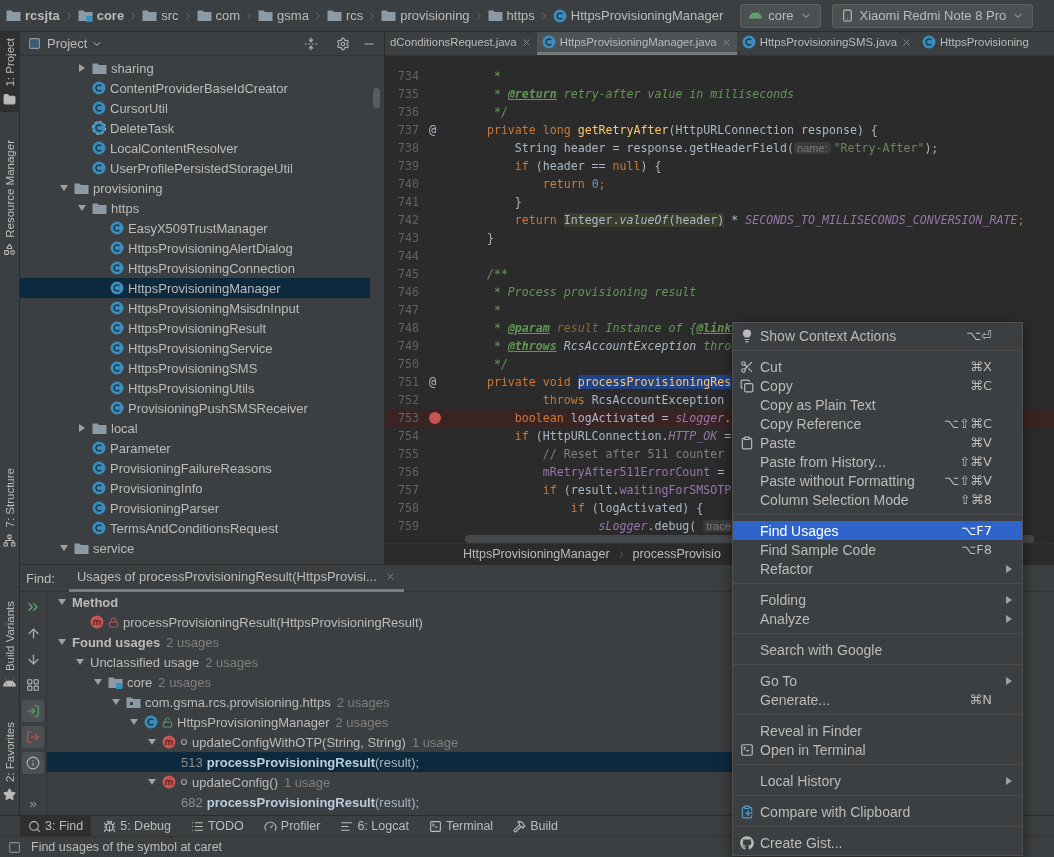  I want to click on settings-icon, so click(343, 43).